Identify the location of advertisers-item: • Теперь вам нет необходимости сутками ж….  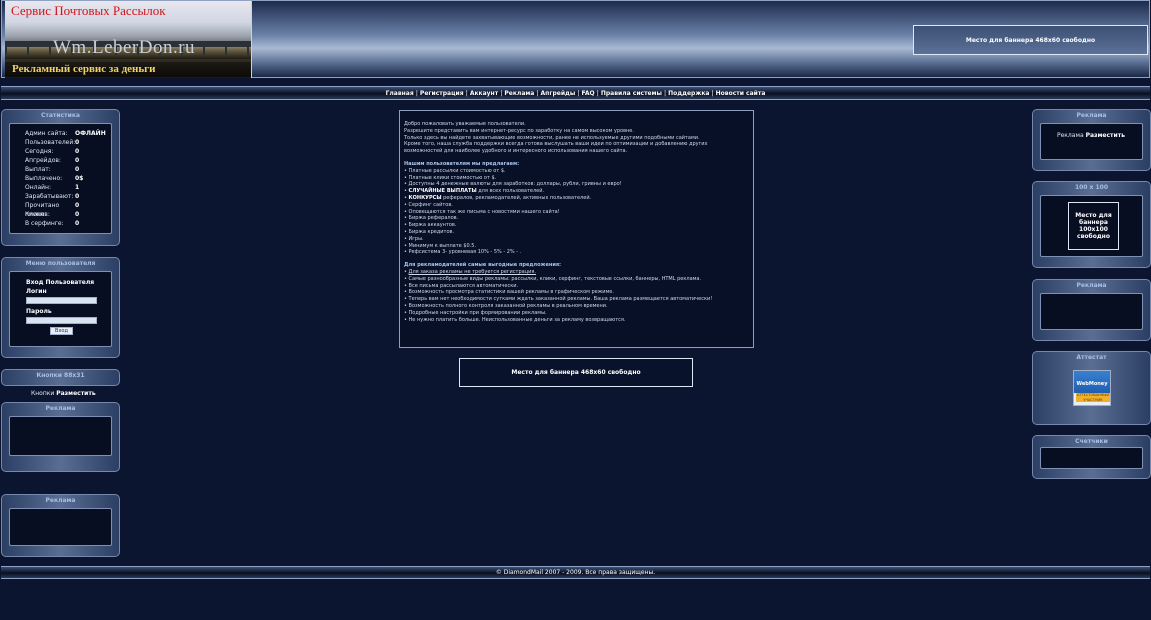
(558, 299).